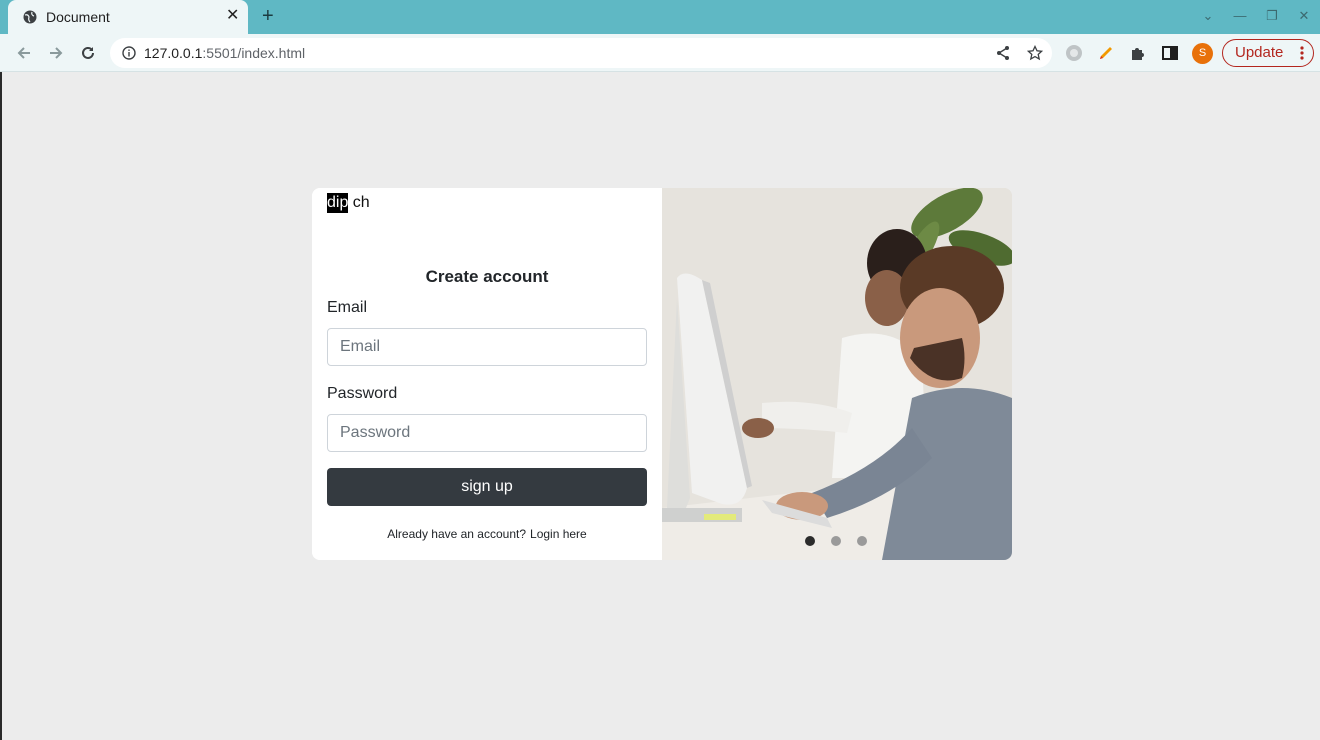 The width and height of the screenshot is (1320, 740). I want to click on extensions-puzzle-icon, so click(1138, 53).